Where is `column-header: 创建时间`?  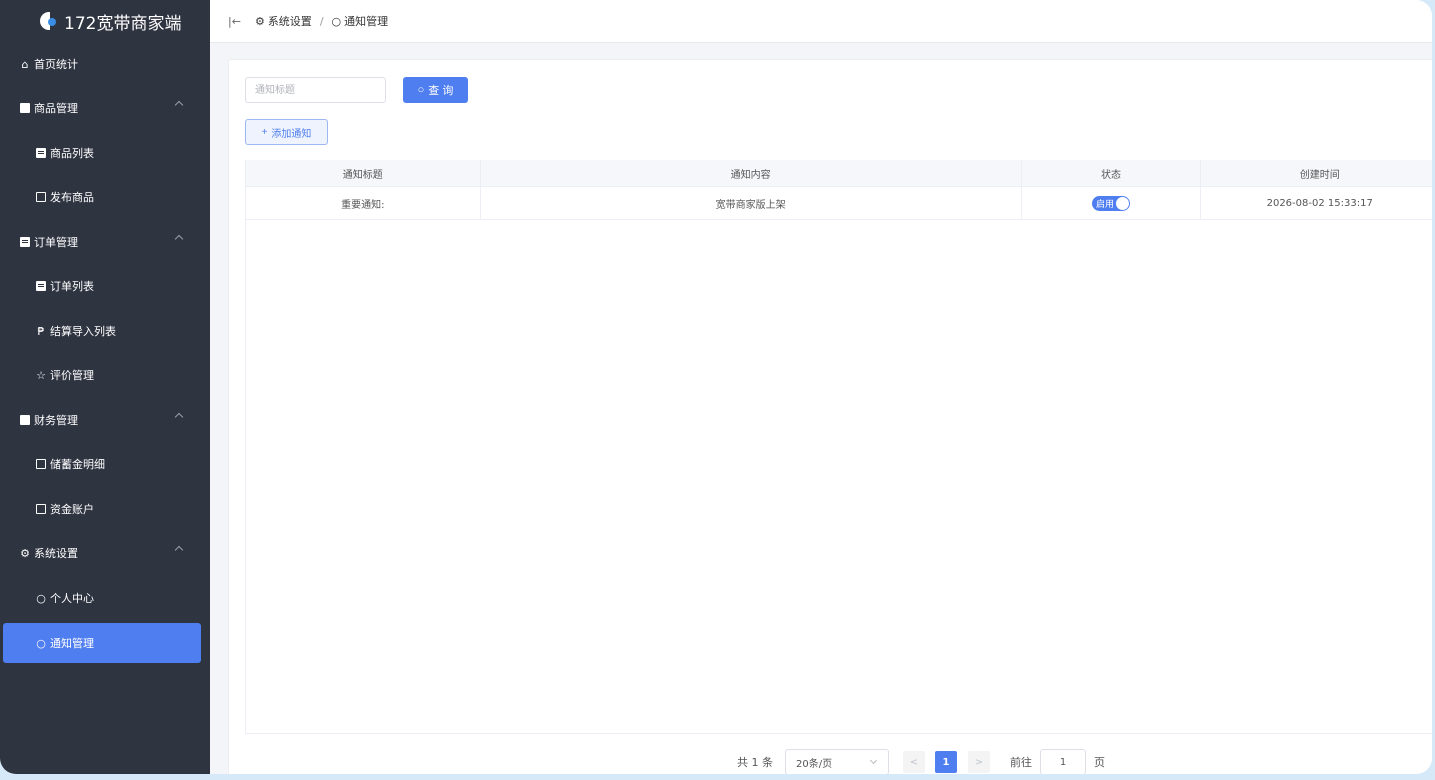 column-header: 创建时间 is located at coordinates (1319, 175).